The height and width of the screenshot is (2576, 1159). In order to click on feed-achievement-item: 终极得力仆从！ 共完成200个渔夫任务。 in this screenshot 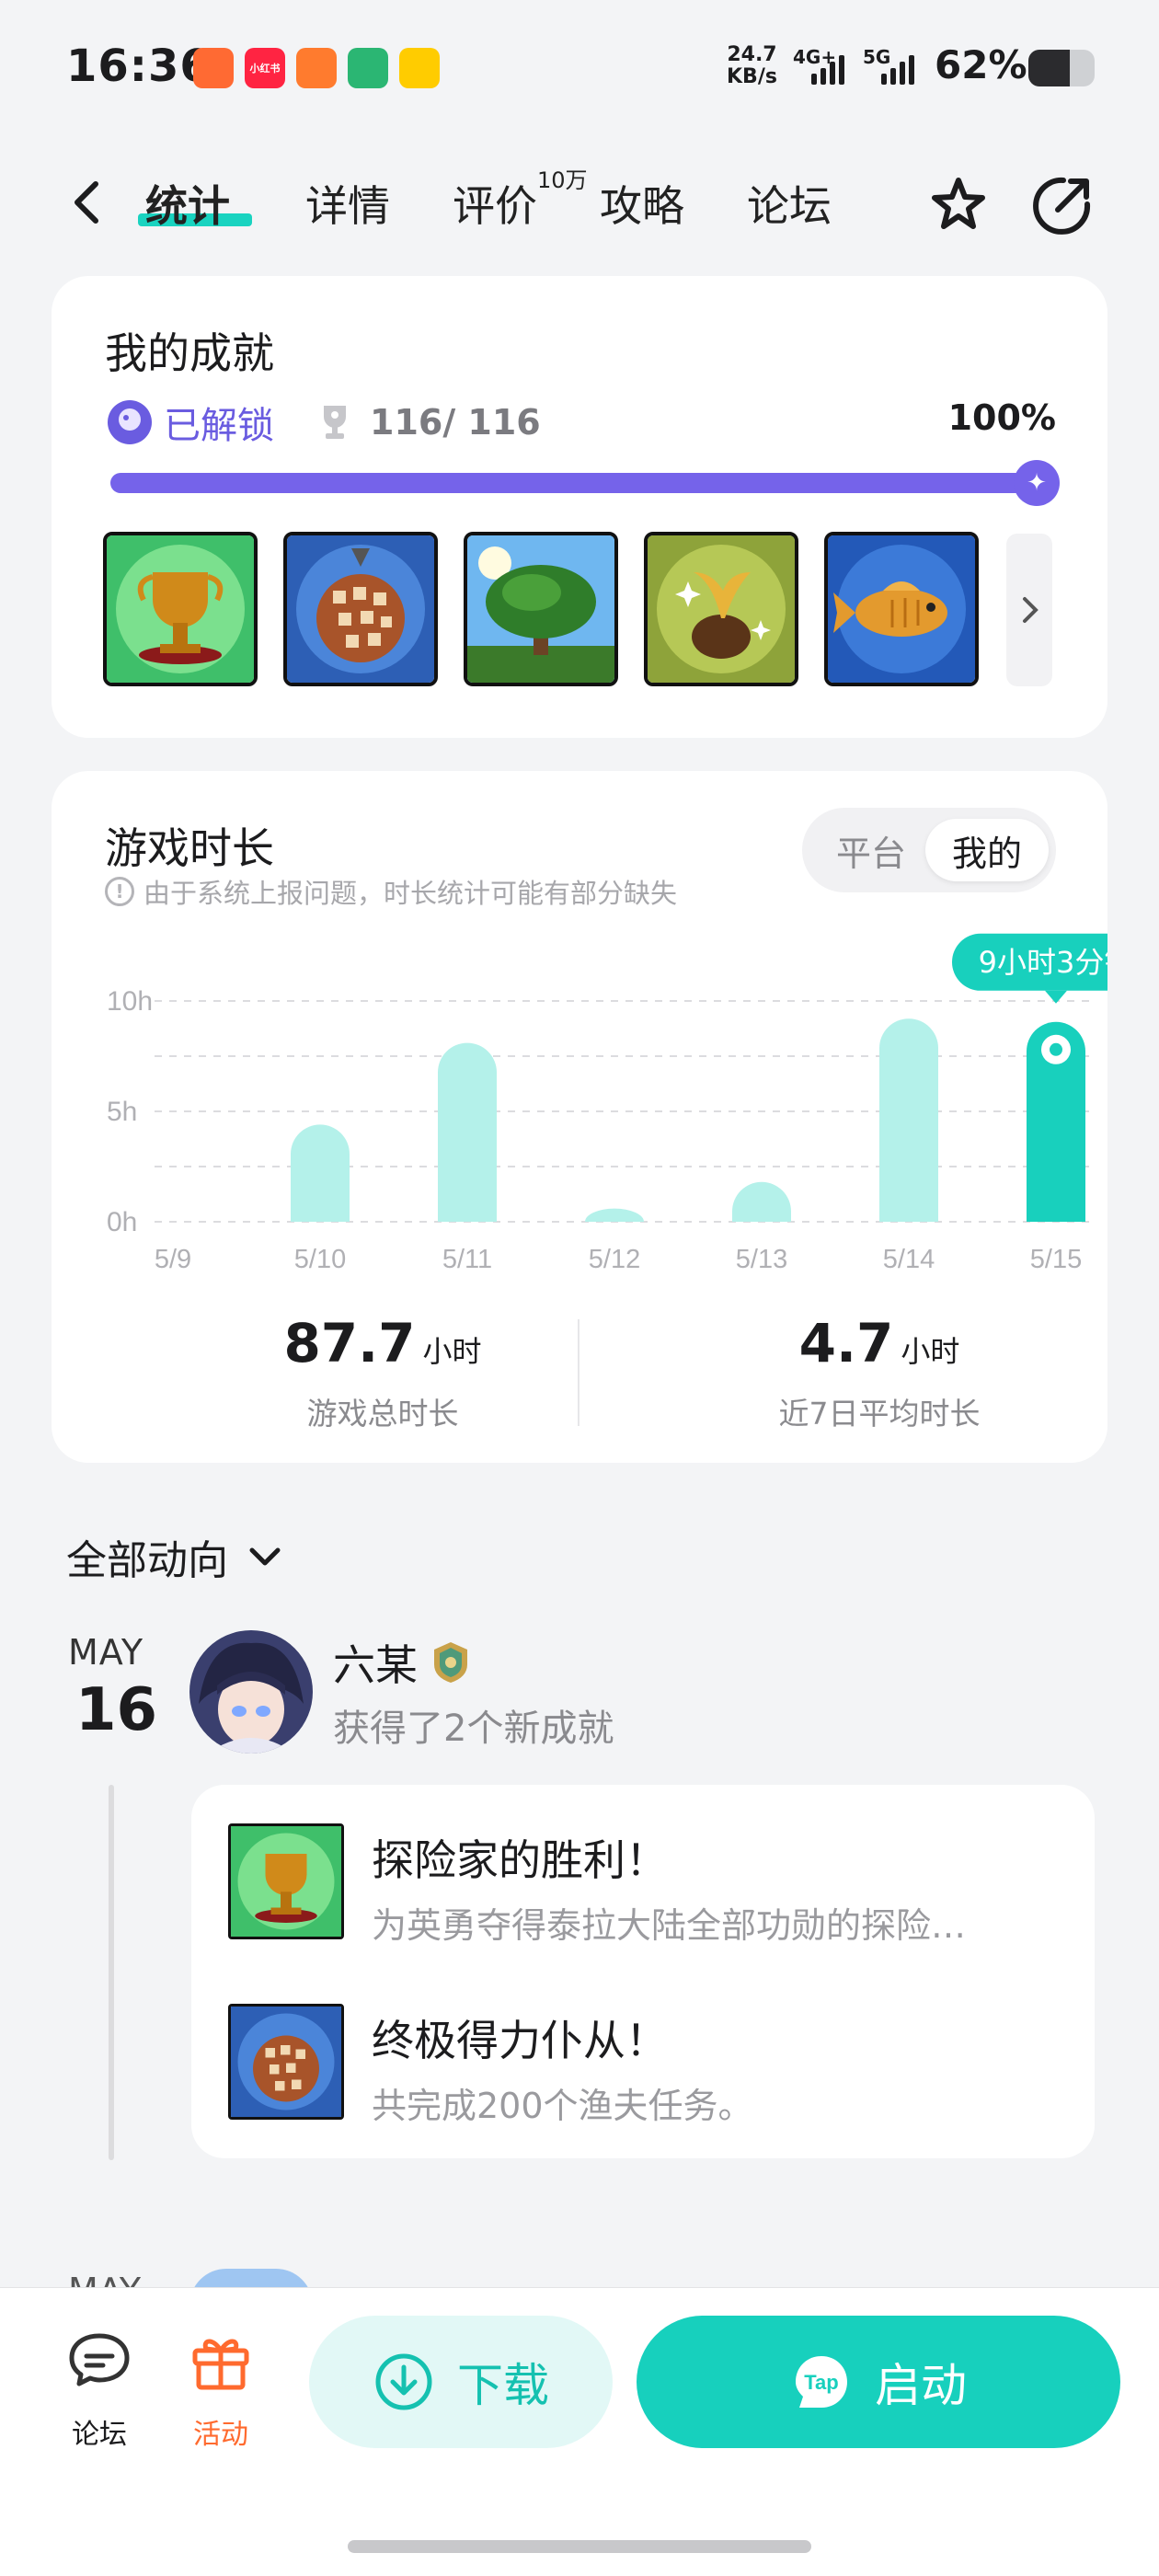, I will do `click(490, 2066)`.